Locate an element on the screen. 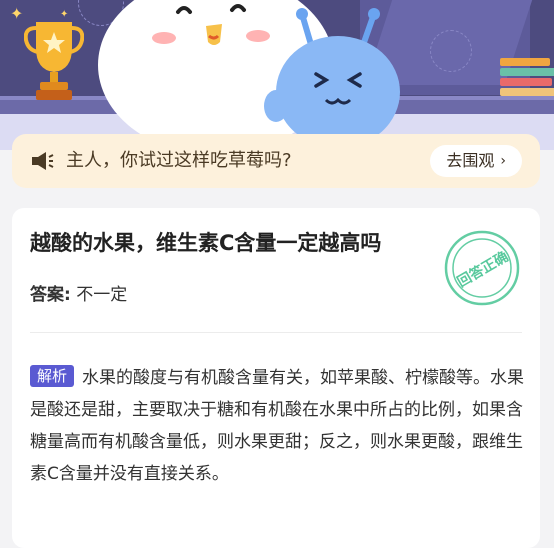 Image resolution: width=554 pixels, height=548 pixels. correct-stamp-icon: 回答正确 is located at coordinates (482, 268).